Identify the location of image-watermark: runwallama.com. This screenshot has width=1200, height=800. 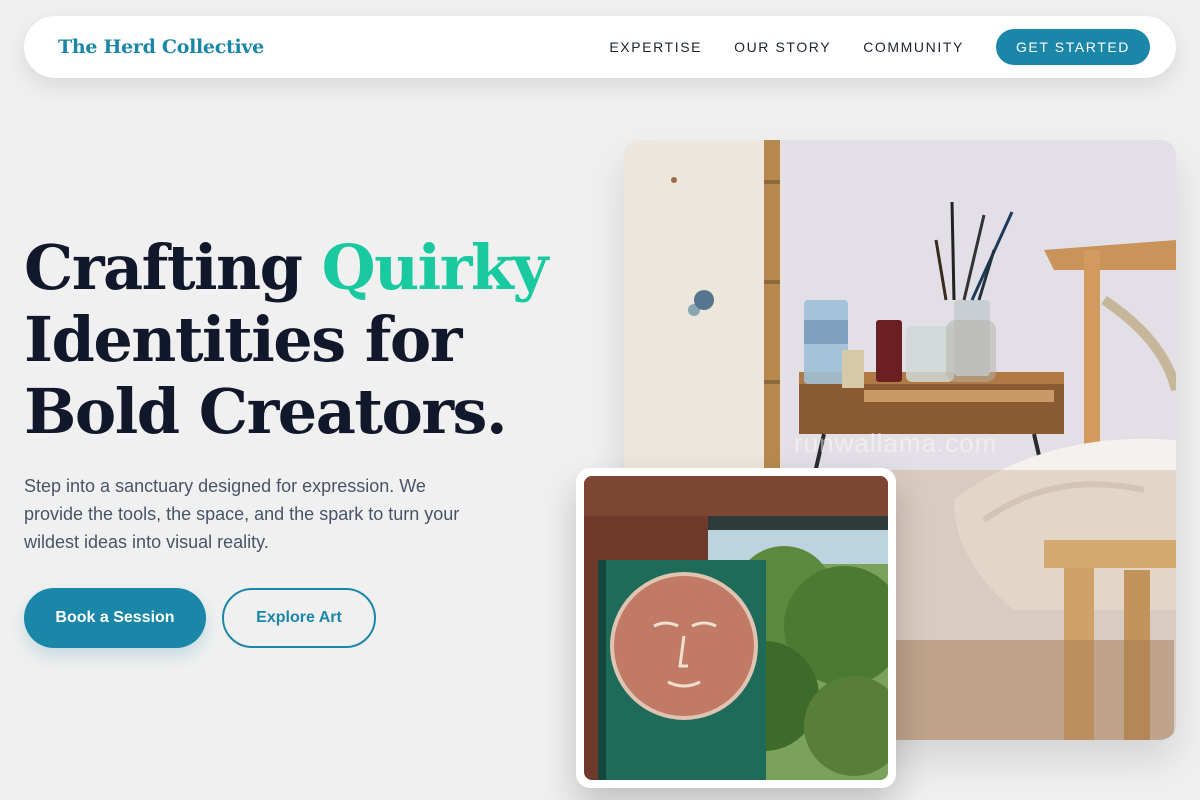
(896, 443).